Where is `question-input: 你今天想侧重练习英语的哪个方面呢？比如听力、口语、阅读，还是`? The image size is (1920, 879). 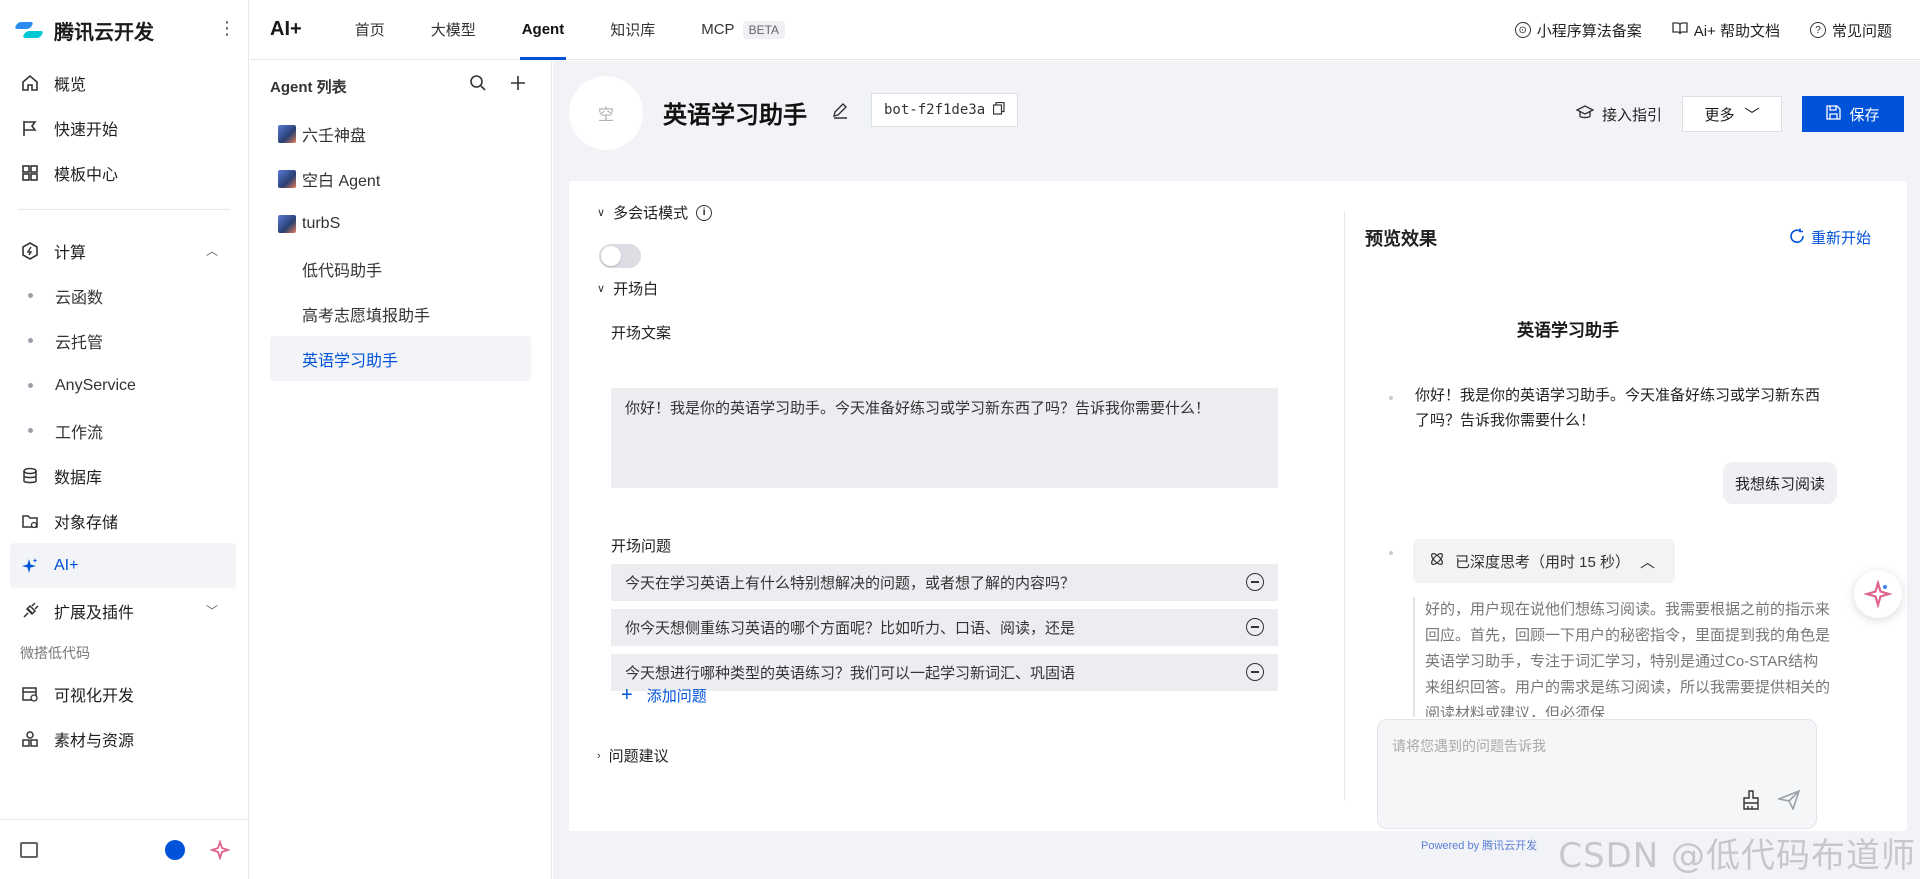 question-input: 你今天想侧重练习英语的哪个方面呢？比如听力、口语、阅读，还是 is located at coordinates (944, 627).